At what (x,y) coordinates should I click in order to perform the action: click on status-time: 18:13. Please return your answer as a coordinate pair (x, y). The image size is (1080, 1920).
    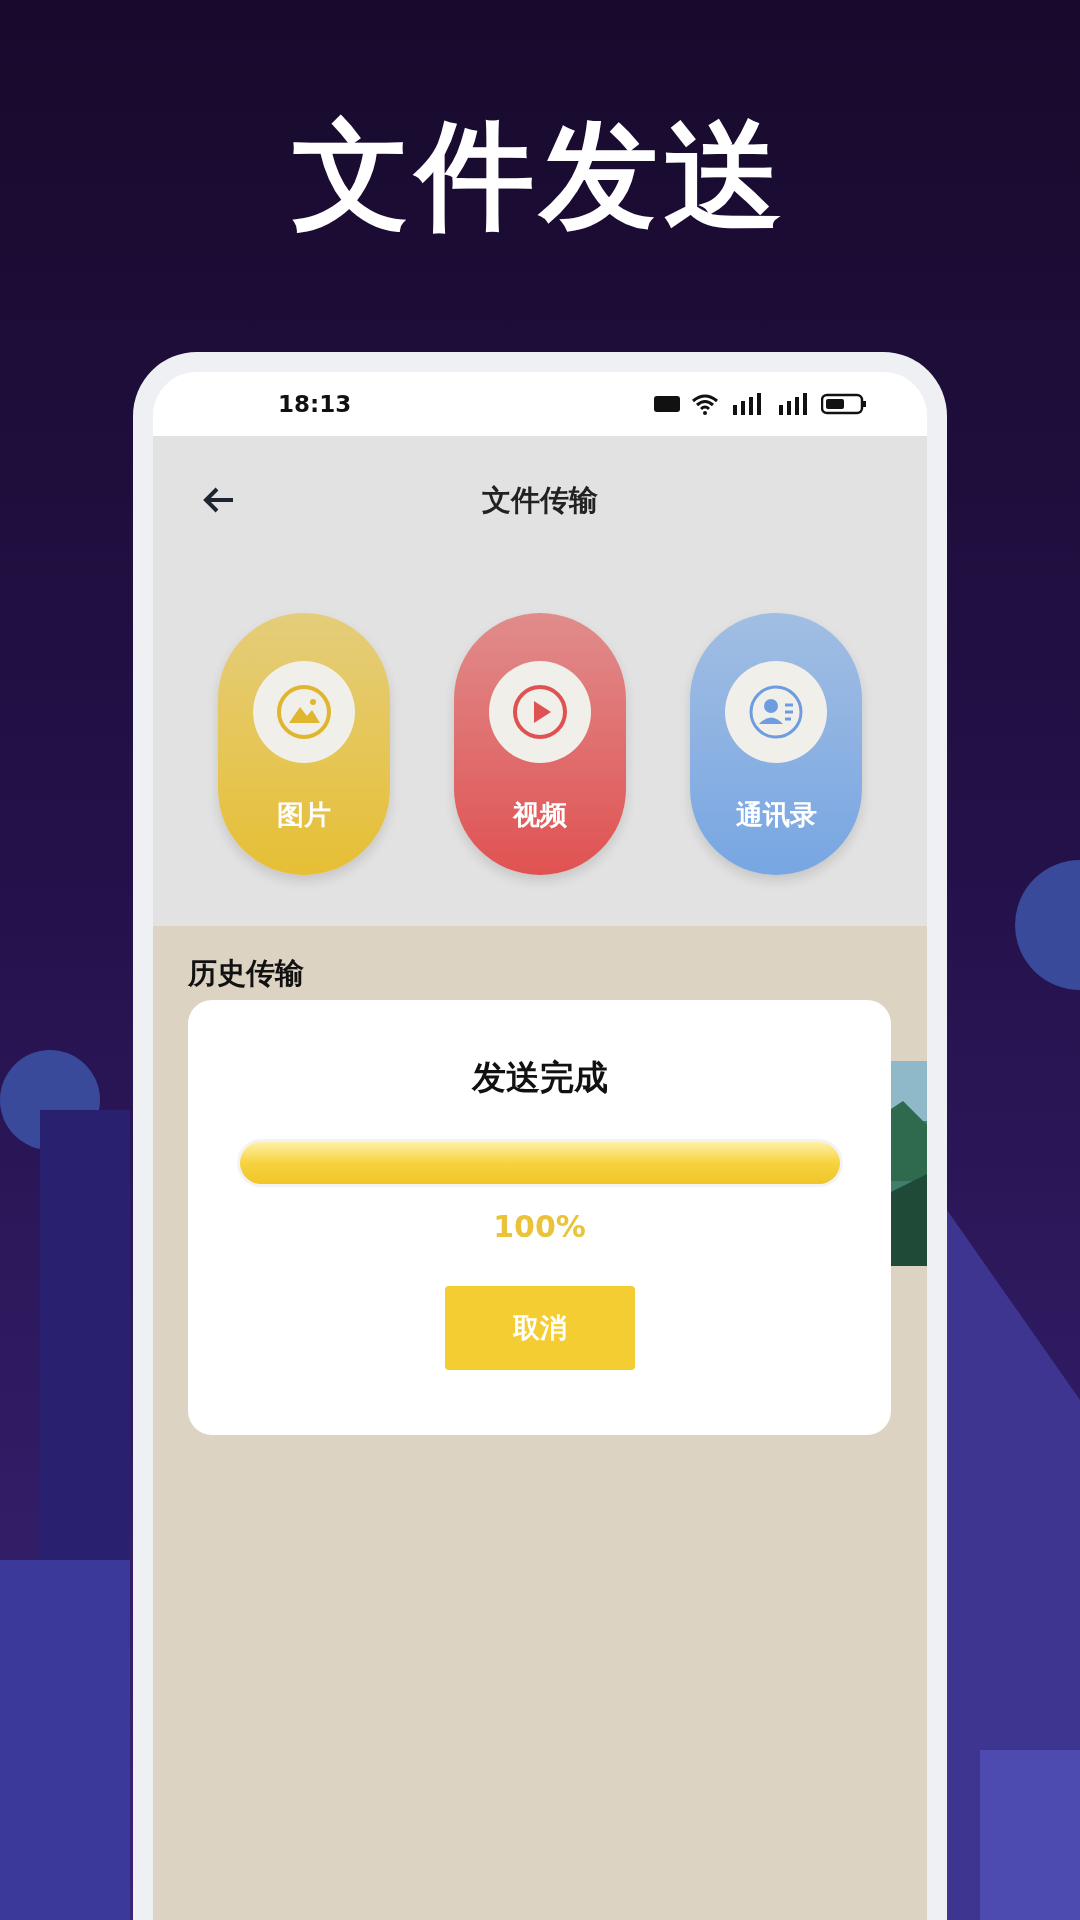
    Looking at the image, I should click on (315, 404).